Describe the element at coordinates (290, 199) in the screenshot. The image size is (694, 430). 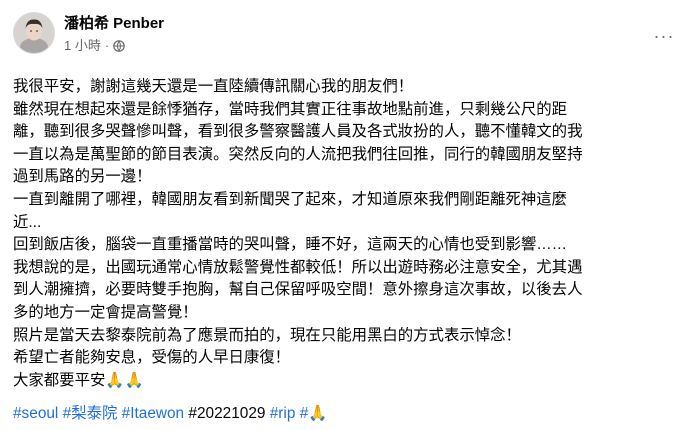
I see `post-line: 一直到離開了哪裡，韓國朋友看到新聞哭了起來，才知道原來我們剛距離死神這麼` at that location.